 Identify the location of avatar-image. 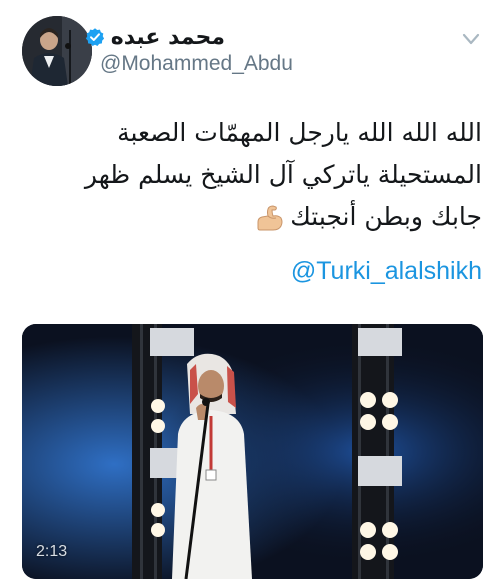
(57, 51).